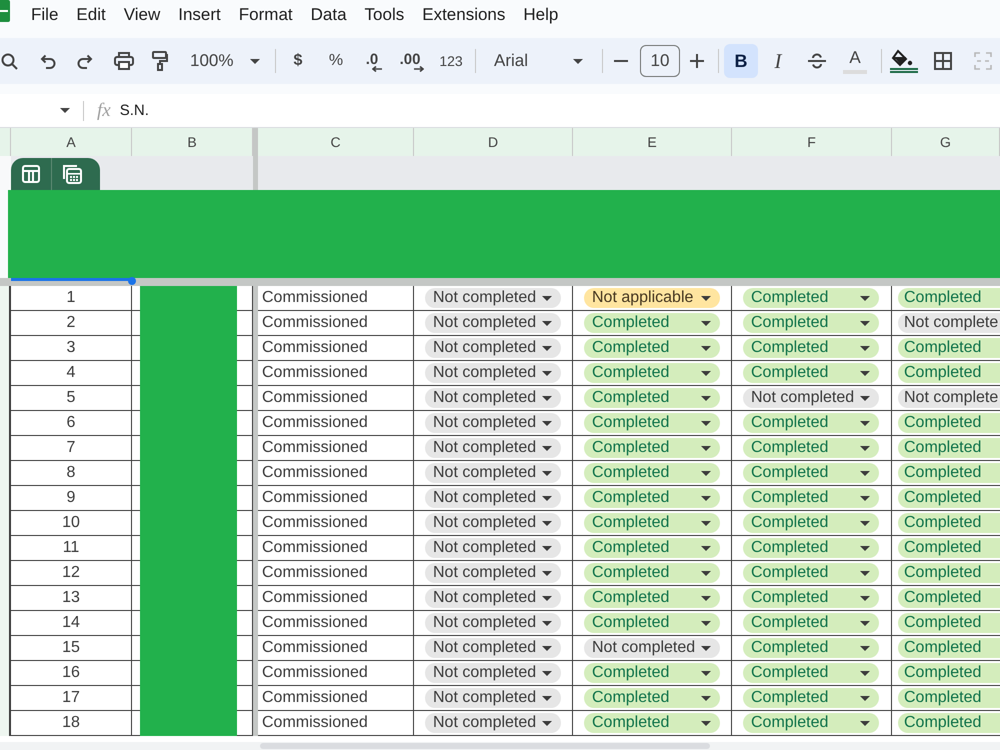 This screenshot has height=750, width=1000. I want to click on menu-item: Tools, so click(385, 15).